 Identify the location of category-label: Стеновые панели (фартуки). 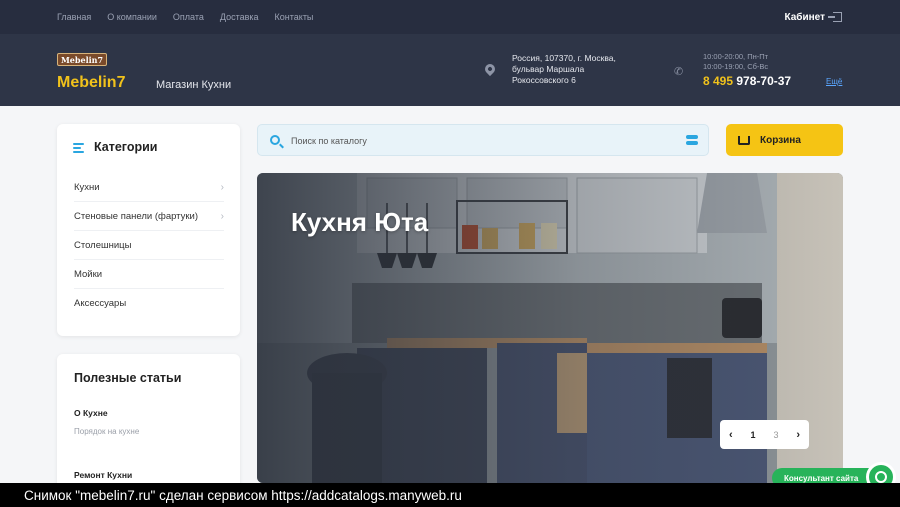
(136, 216).